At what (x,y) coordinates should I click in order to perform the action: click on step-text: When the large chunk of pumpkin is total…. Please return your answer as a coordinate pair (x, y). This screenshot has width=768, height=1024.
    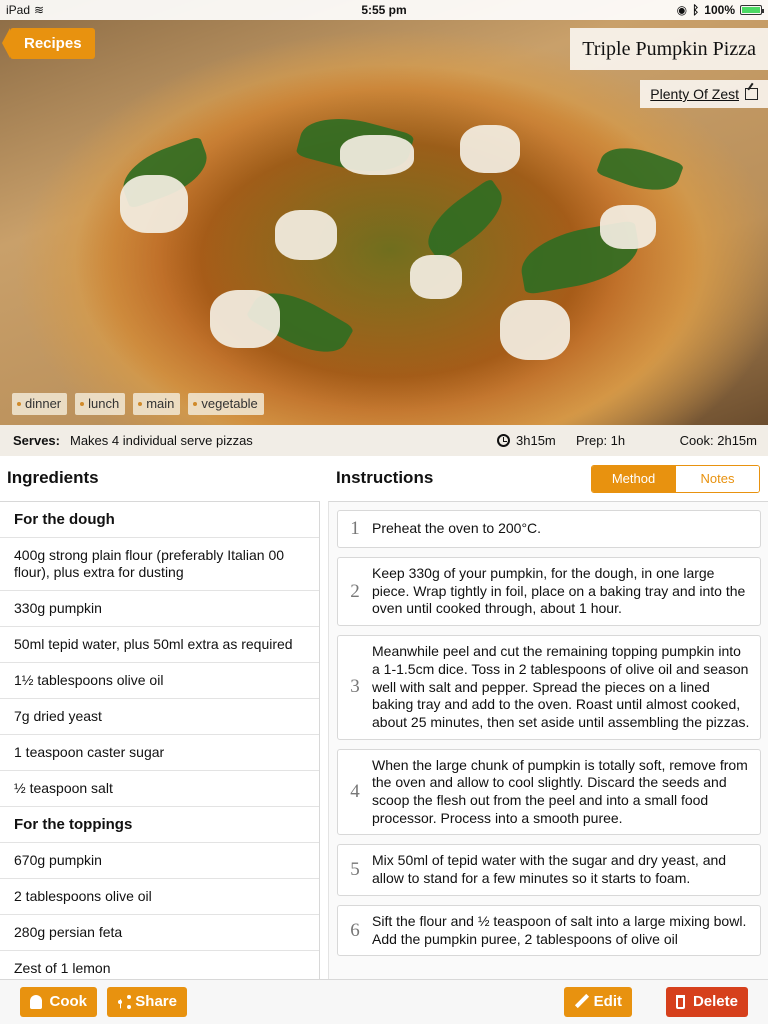
    Looking at the image, I should click on (560, 791).